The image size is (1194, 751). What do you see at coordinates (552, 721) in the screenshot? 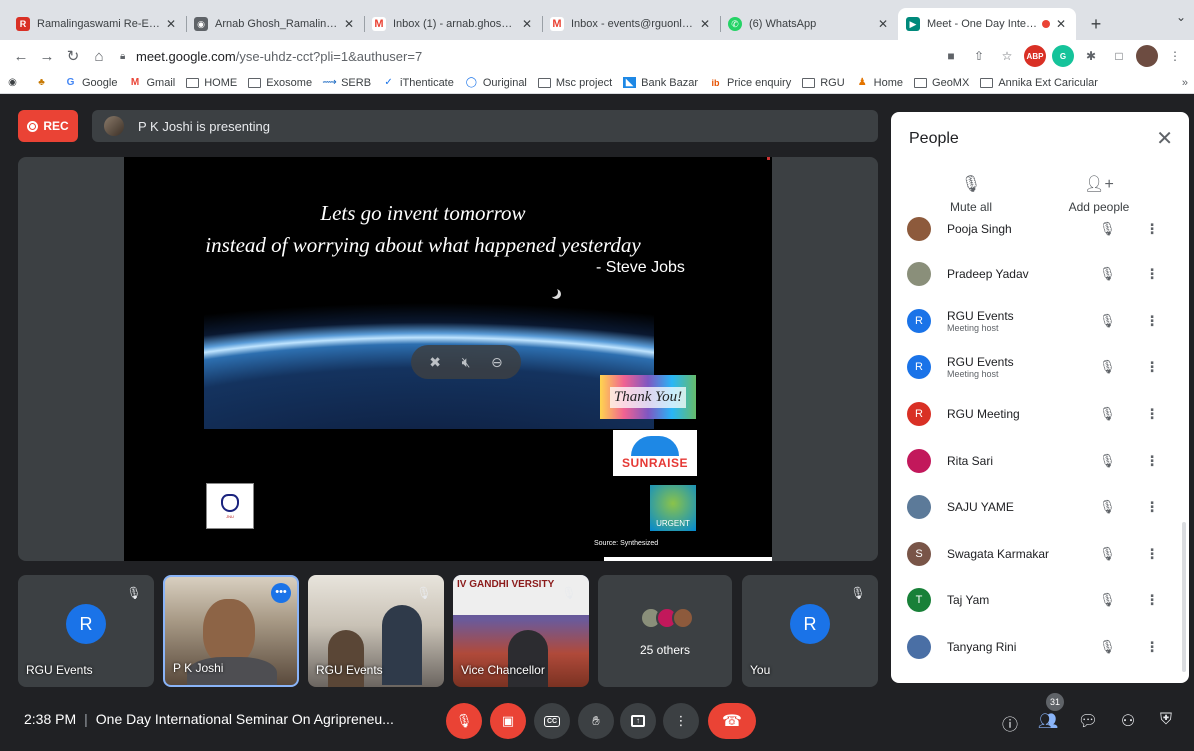
I see `captions-button: CC` at bounding box center [552, 721].